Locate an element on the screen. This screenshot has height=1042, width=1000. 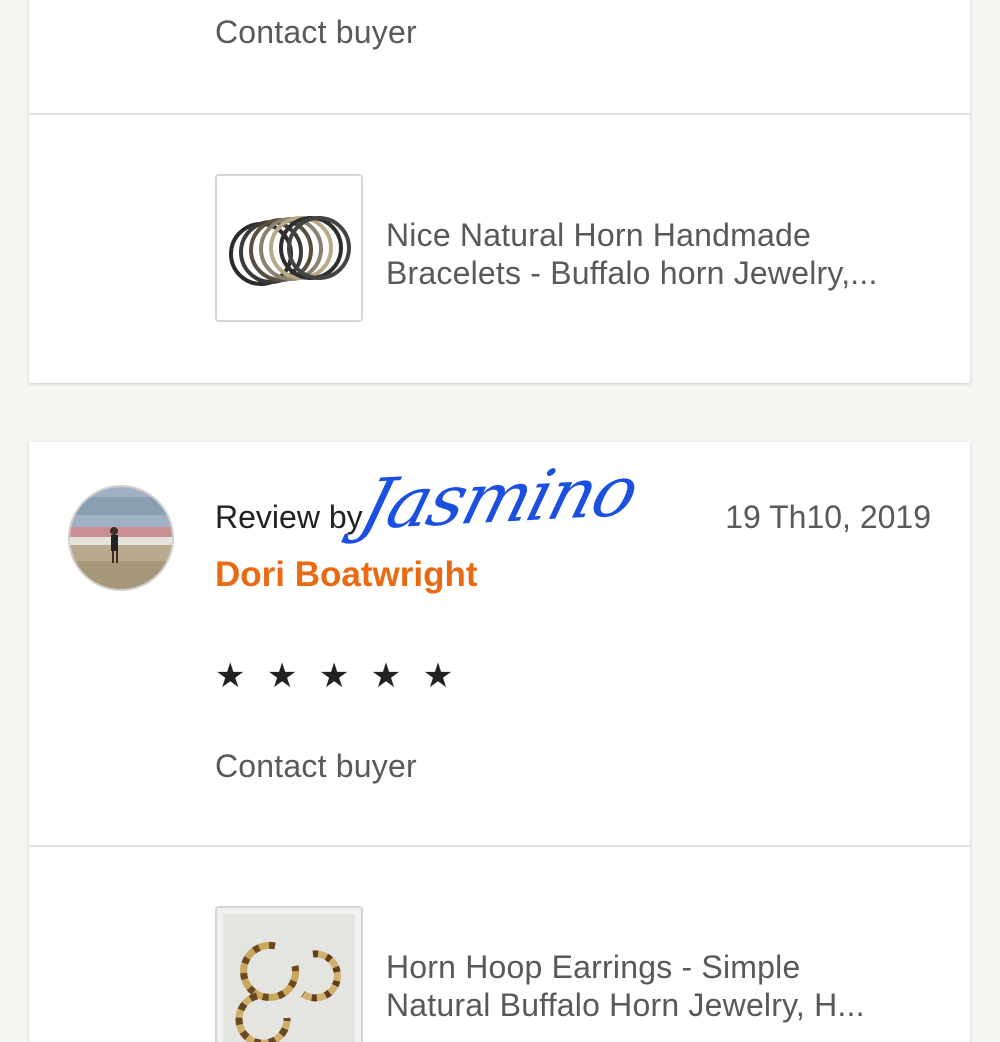
reviewer-name-link: Dori Boatwright is located at coordinates (346, 575).